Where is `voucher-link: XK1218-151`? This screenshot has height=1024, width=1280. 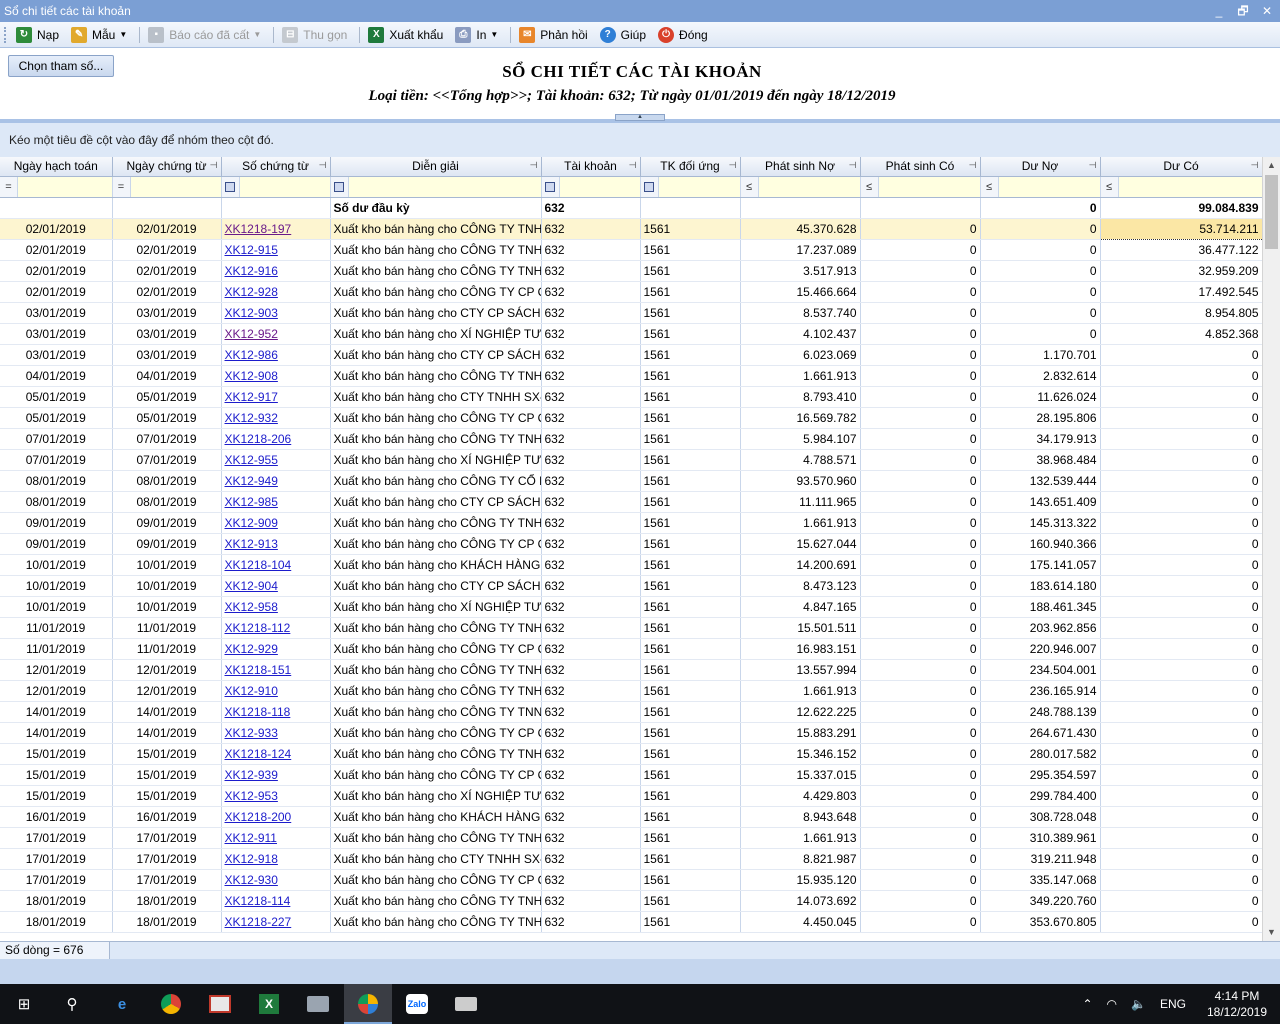 voucher-link: XK1218-151 is located at coordinates (258, 670).